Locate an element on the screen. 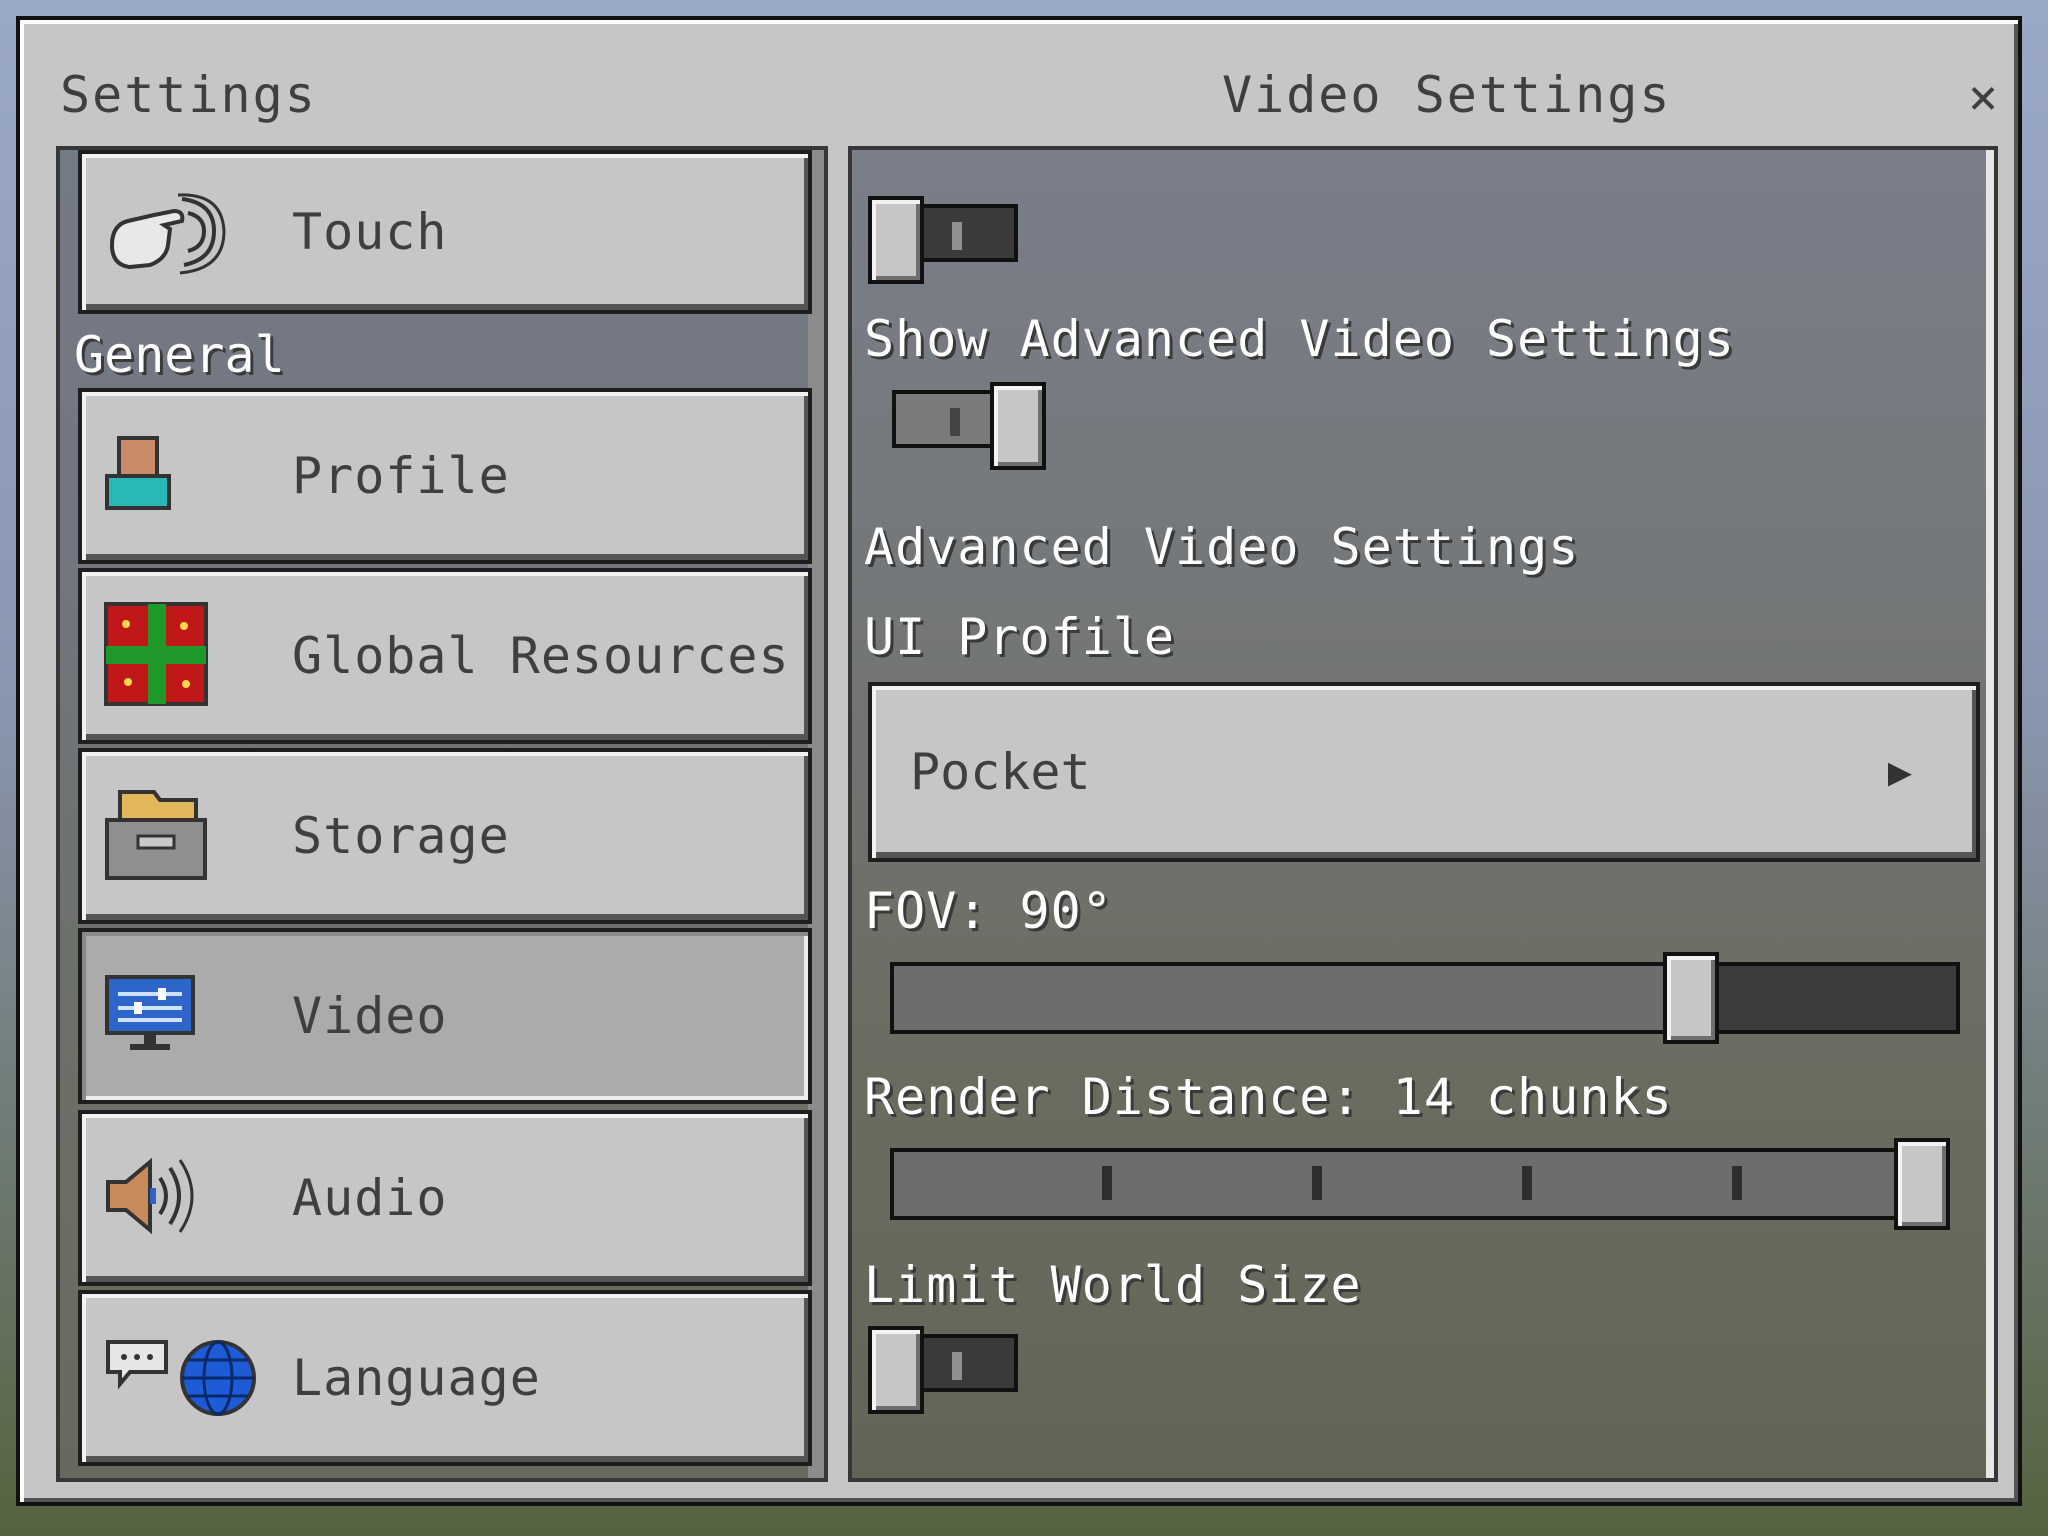 Image resolution: width=2048 pixels, height=1536 pixels. fov-slider-thumb is located at coordinates (1691, 998).